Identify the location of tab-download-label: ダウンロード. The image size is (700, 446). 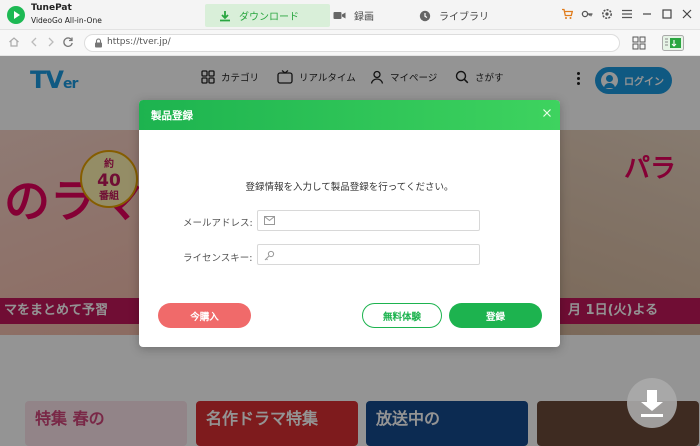
(269, 17).